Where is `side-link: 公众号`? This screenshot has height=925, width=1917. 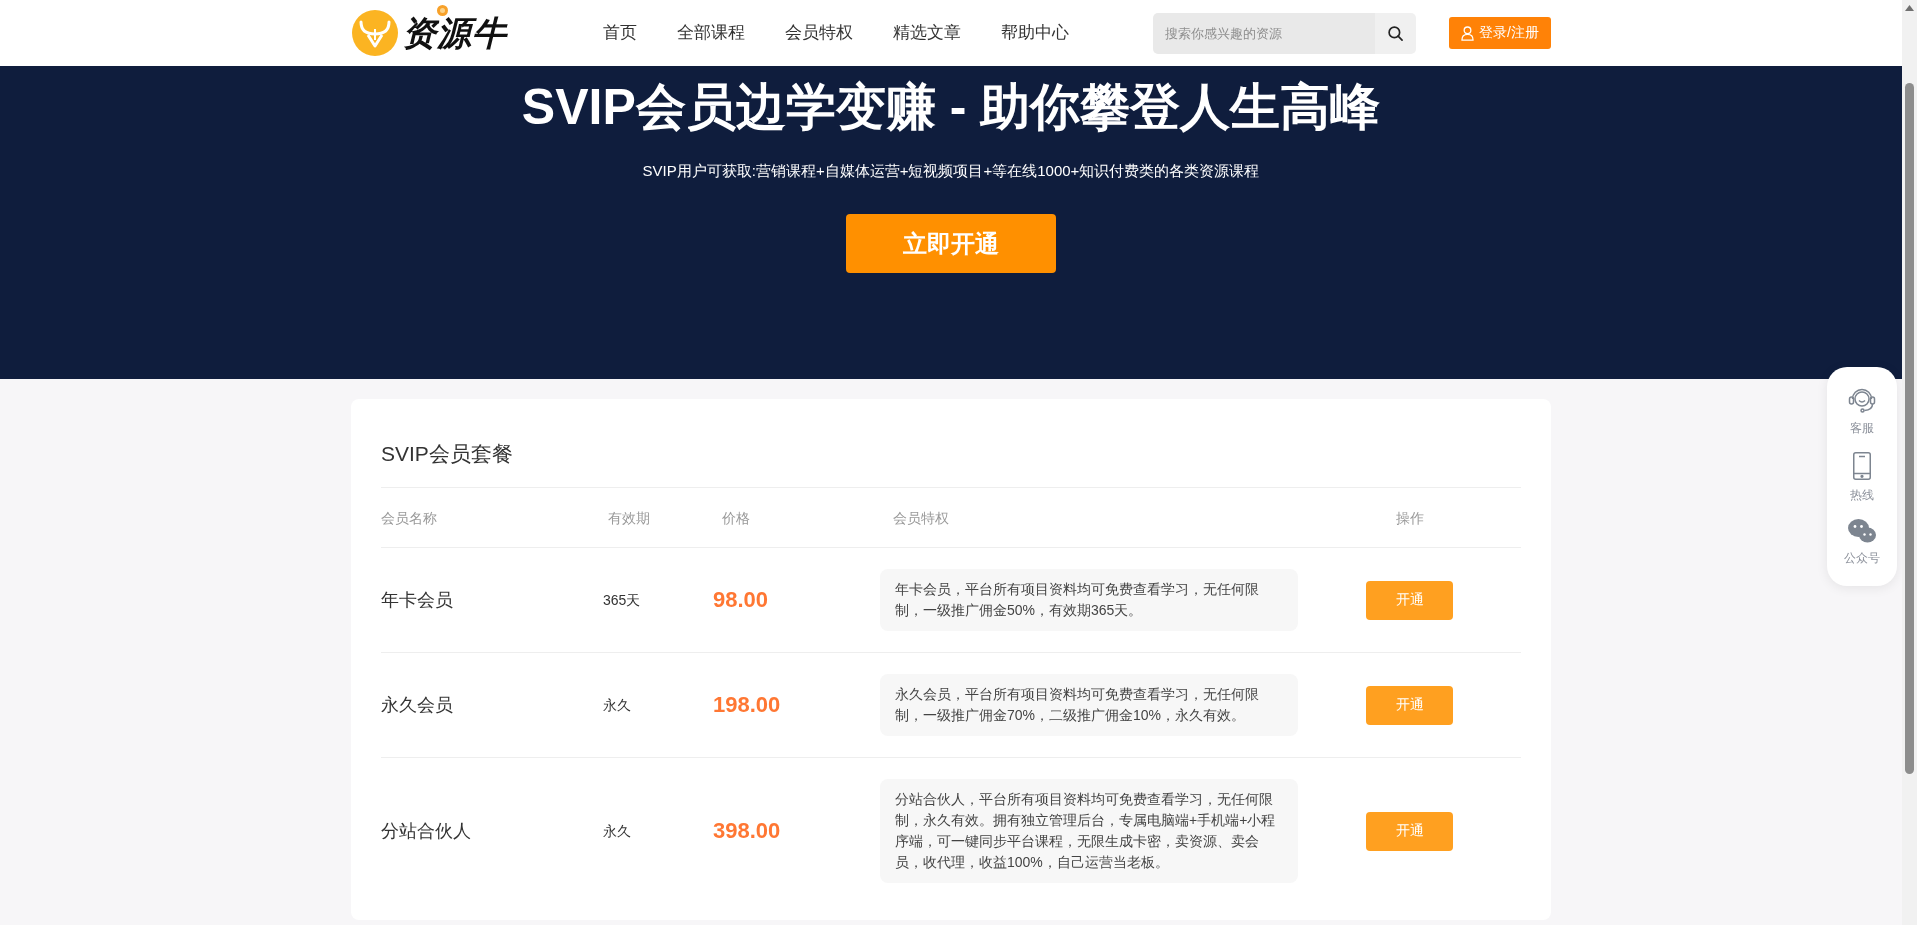 side-link: 公众号 is located at coordinates (1862, 542).